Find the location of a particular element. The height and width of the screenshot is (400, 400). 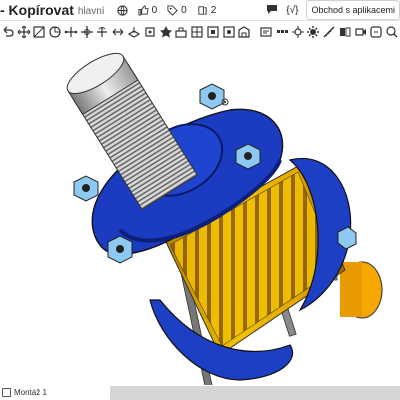

measure-icon is located at coordinates (329, 32).